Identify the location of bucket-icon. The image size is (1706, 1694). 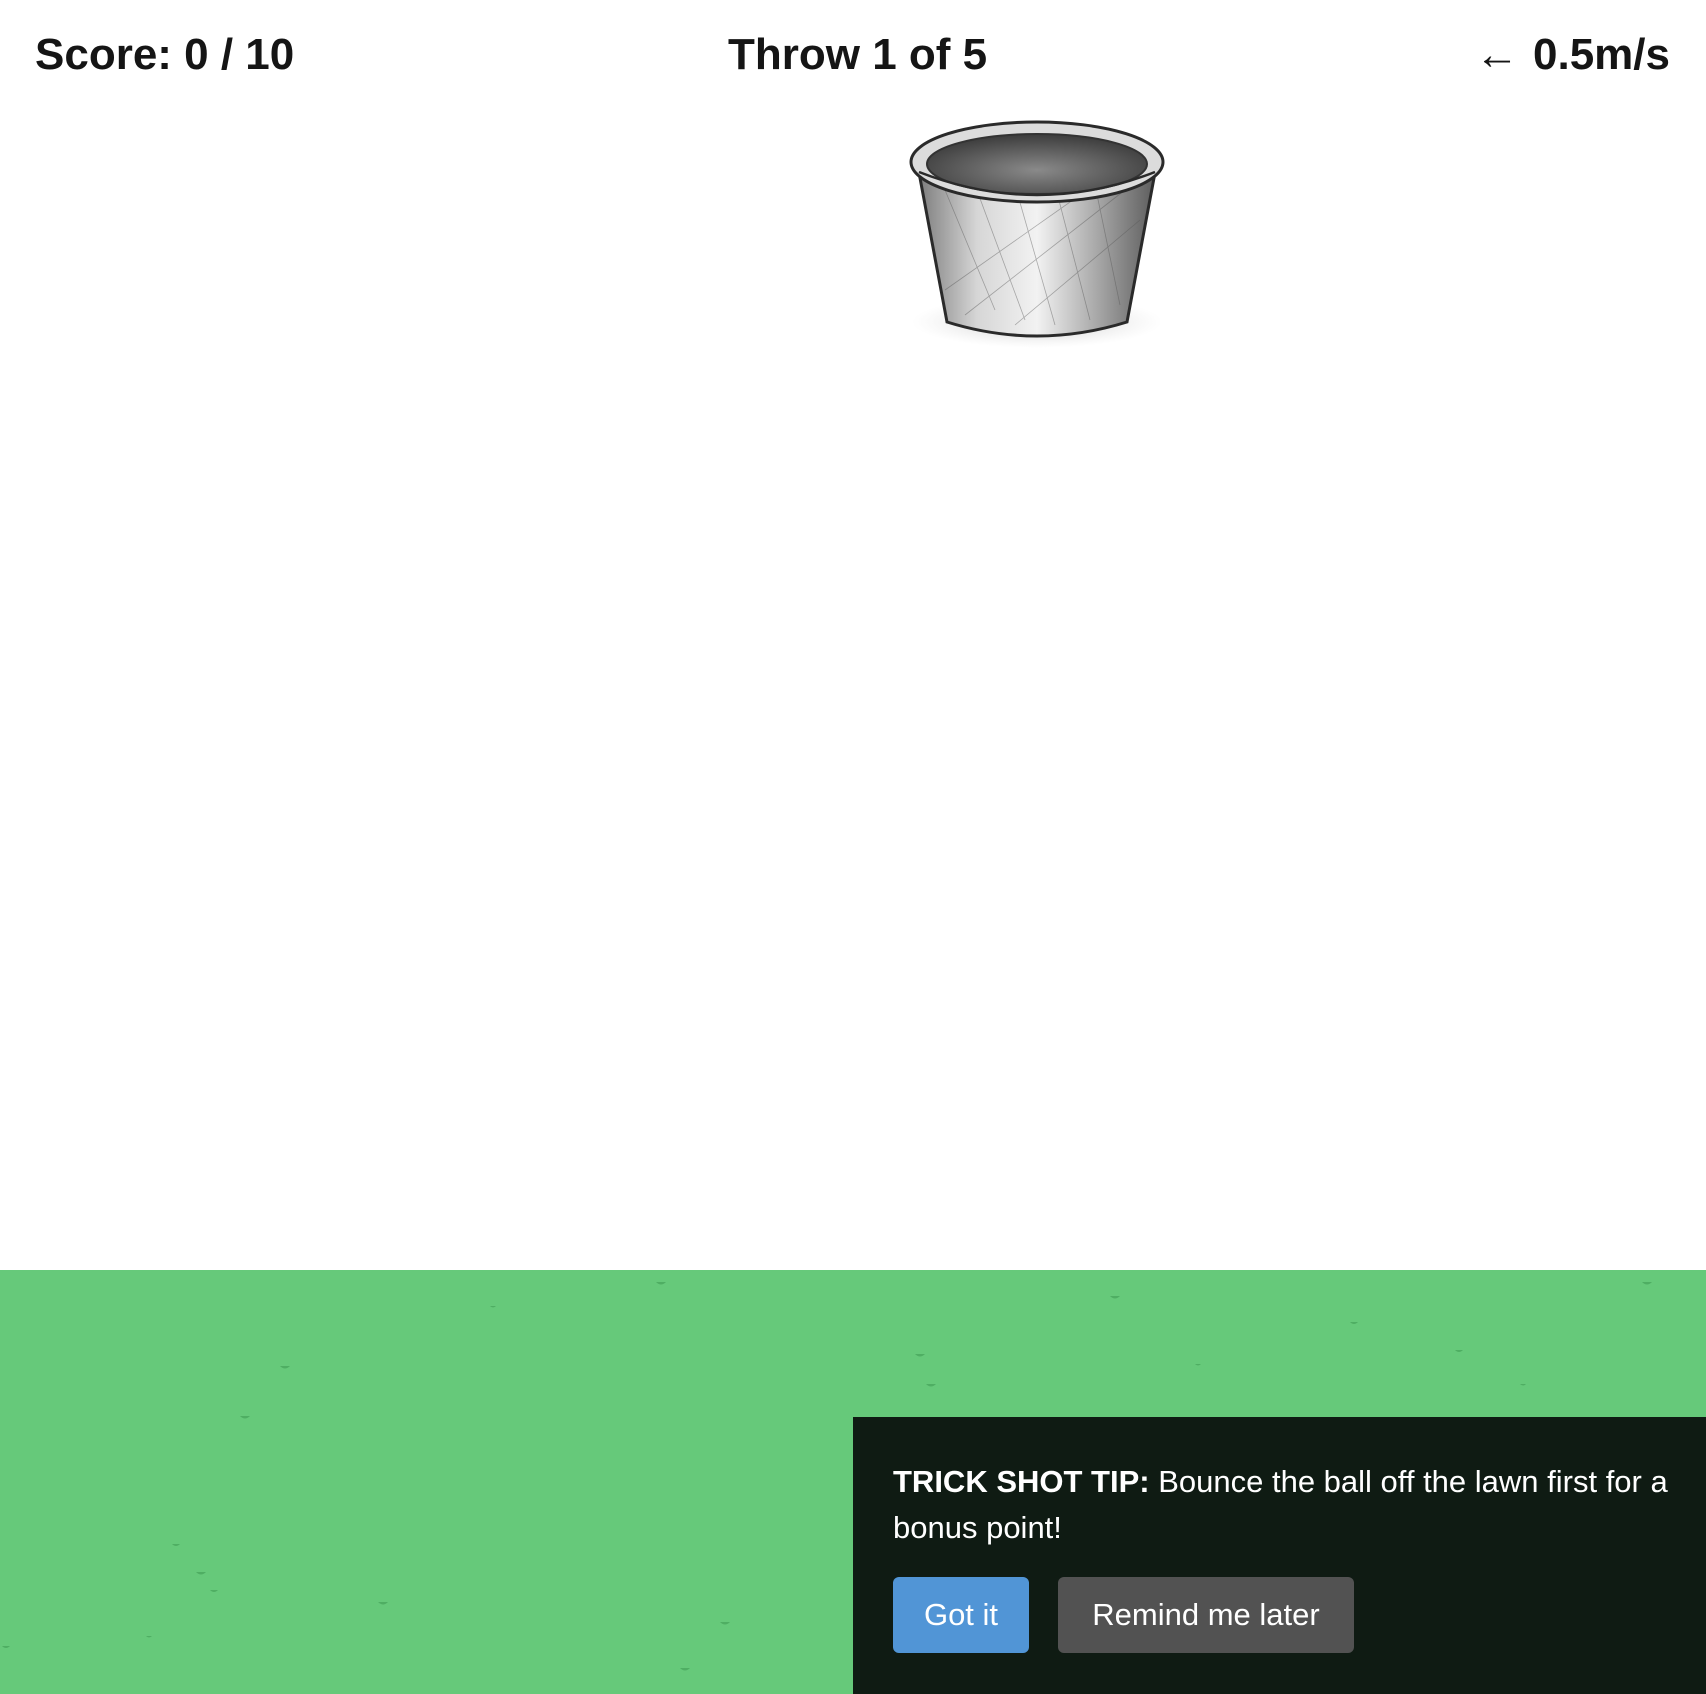
(1045, 235).